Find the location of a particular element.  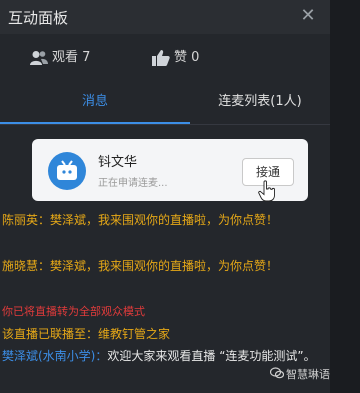

panel-title: 互动面板 is located at coordinates (38, 18).